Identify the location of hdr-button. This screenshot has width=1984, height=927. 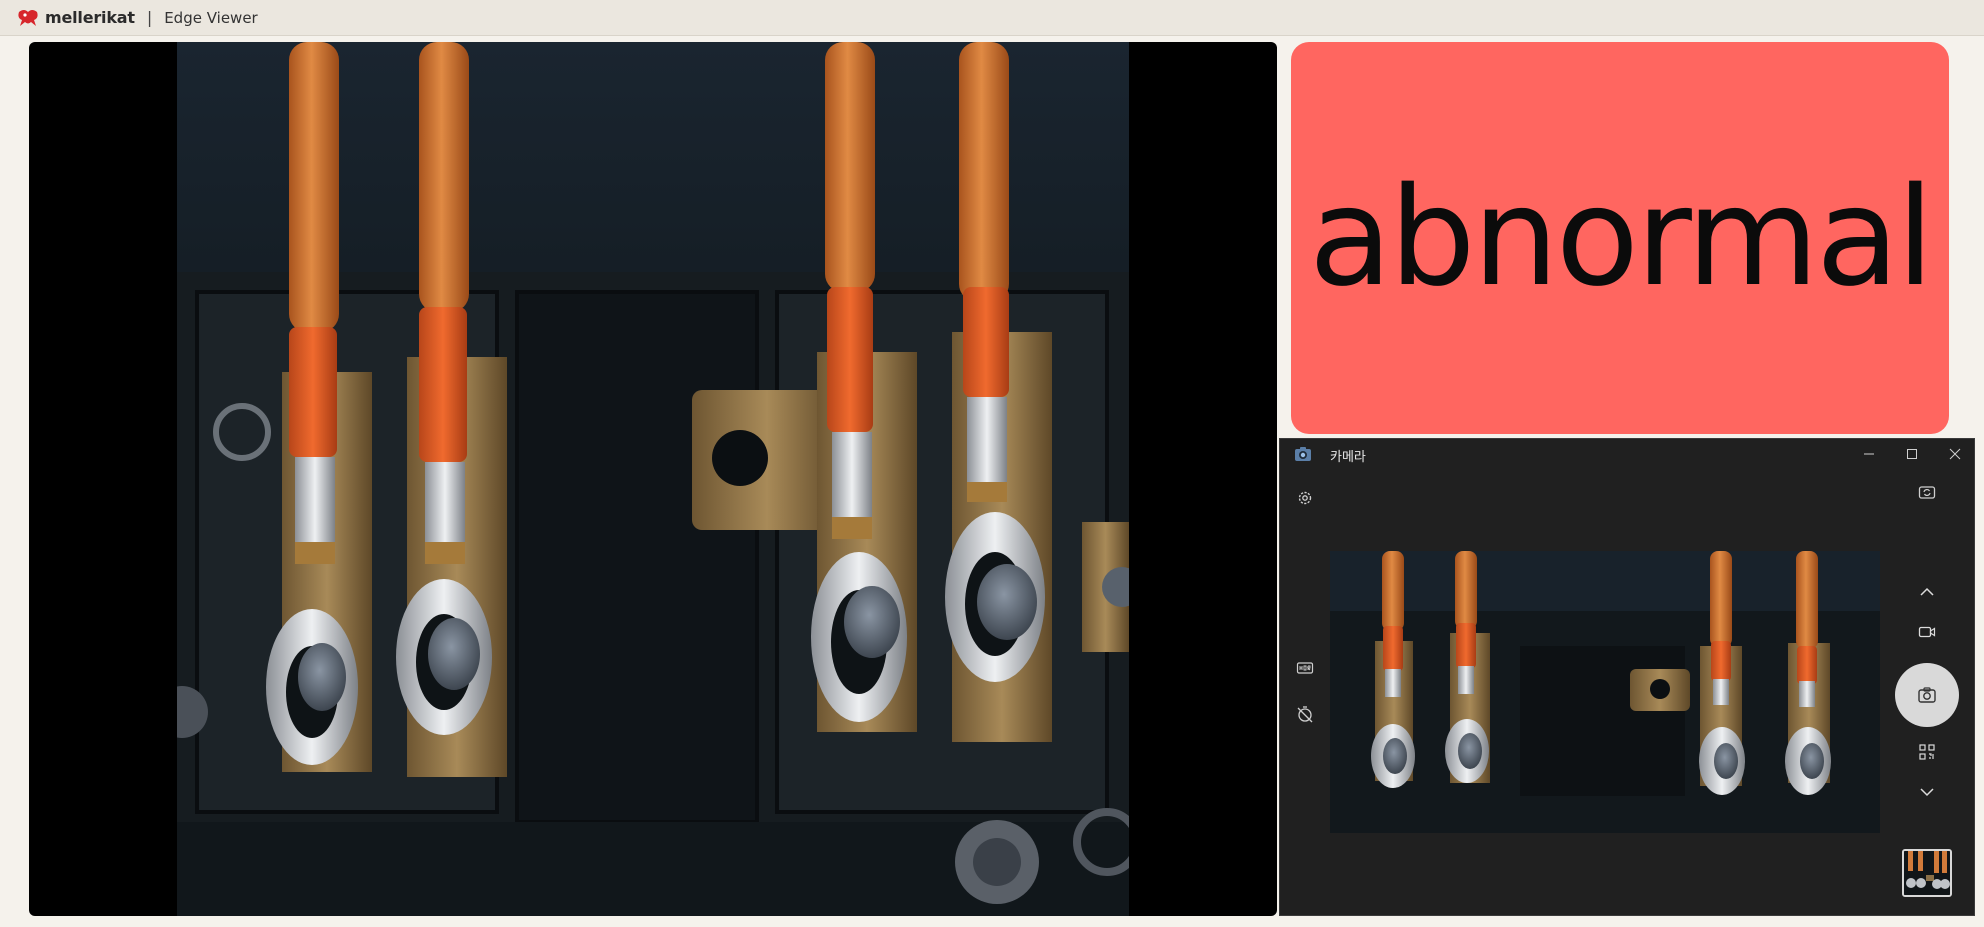
(1305, 668).